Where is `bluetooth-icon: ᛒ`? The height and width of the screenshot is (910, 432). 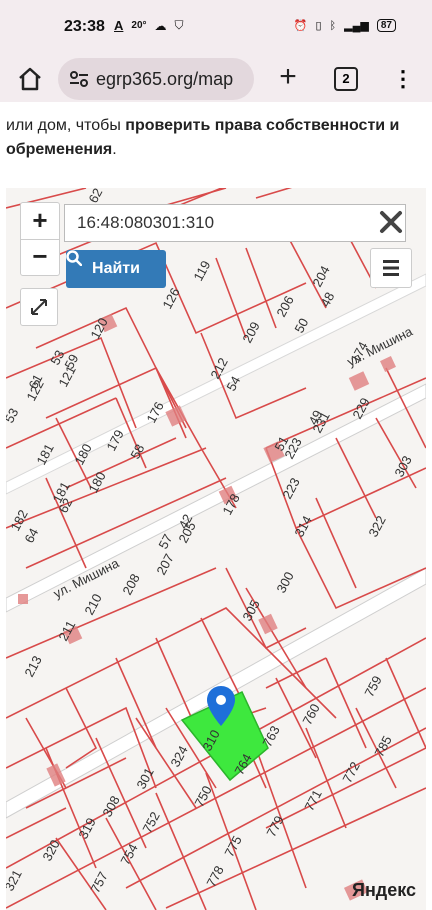 bluetooth-icon: ᛒ is located at coordinates (333, 25).